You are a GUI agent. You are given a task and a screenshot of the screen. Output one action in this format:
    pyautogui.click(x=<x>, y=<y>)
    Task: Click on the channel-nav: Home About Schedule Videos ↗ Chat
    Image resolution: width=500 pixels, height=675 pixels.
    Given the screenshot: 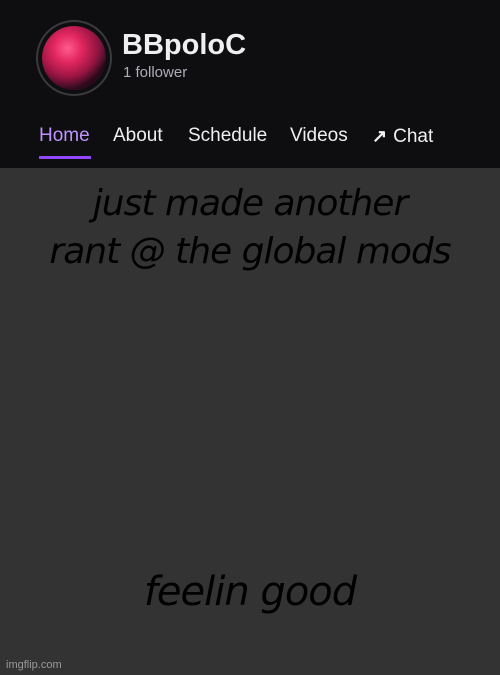 What is the action you would take?
    pyautogui.click(x=250, y=142)
    